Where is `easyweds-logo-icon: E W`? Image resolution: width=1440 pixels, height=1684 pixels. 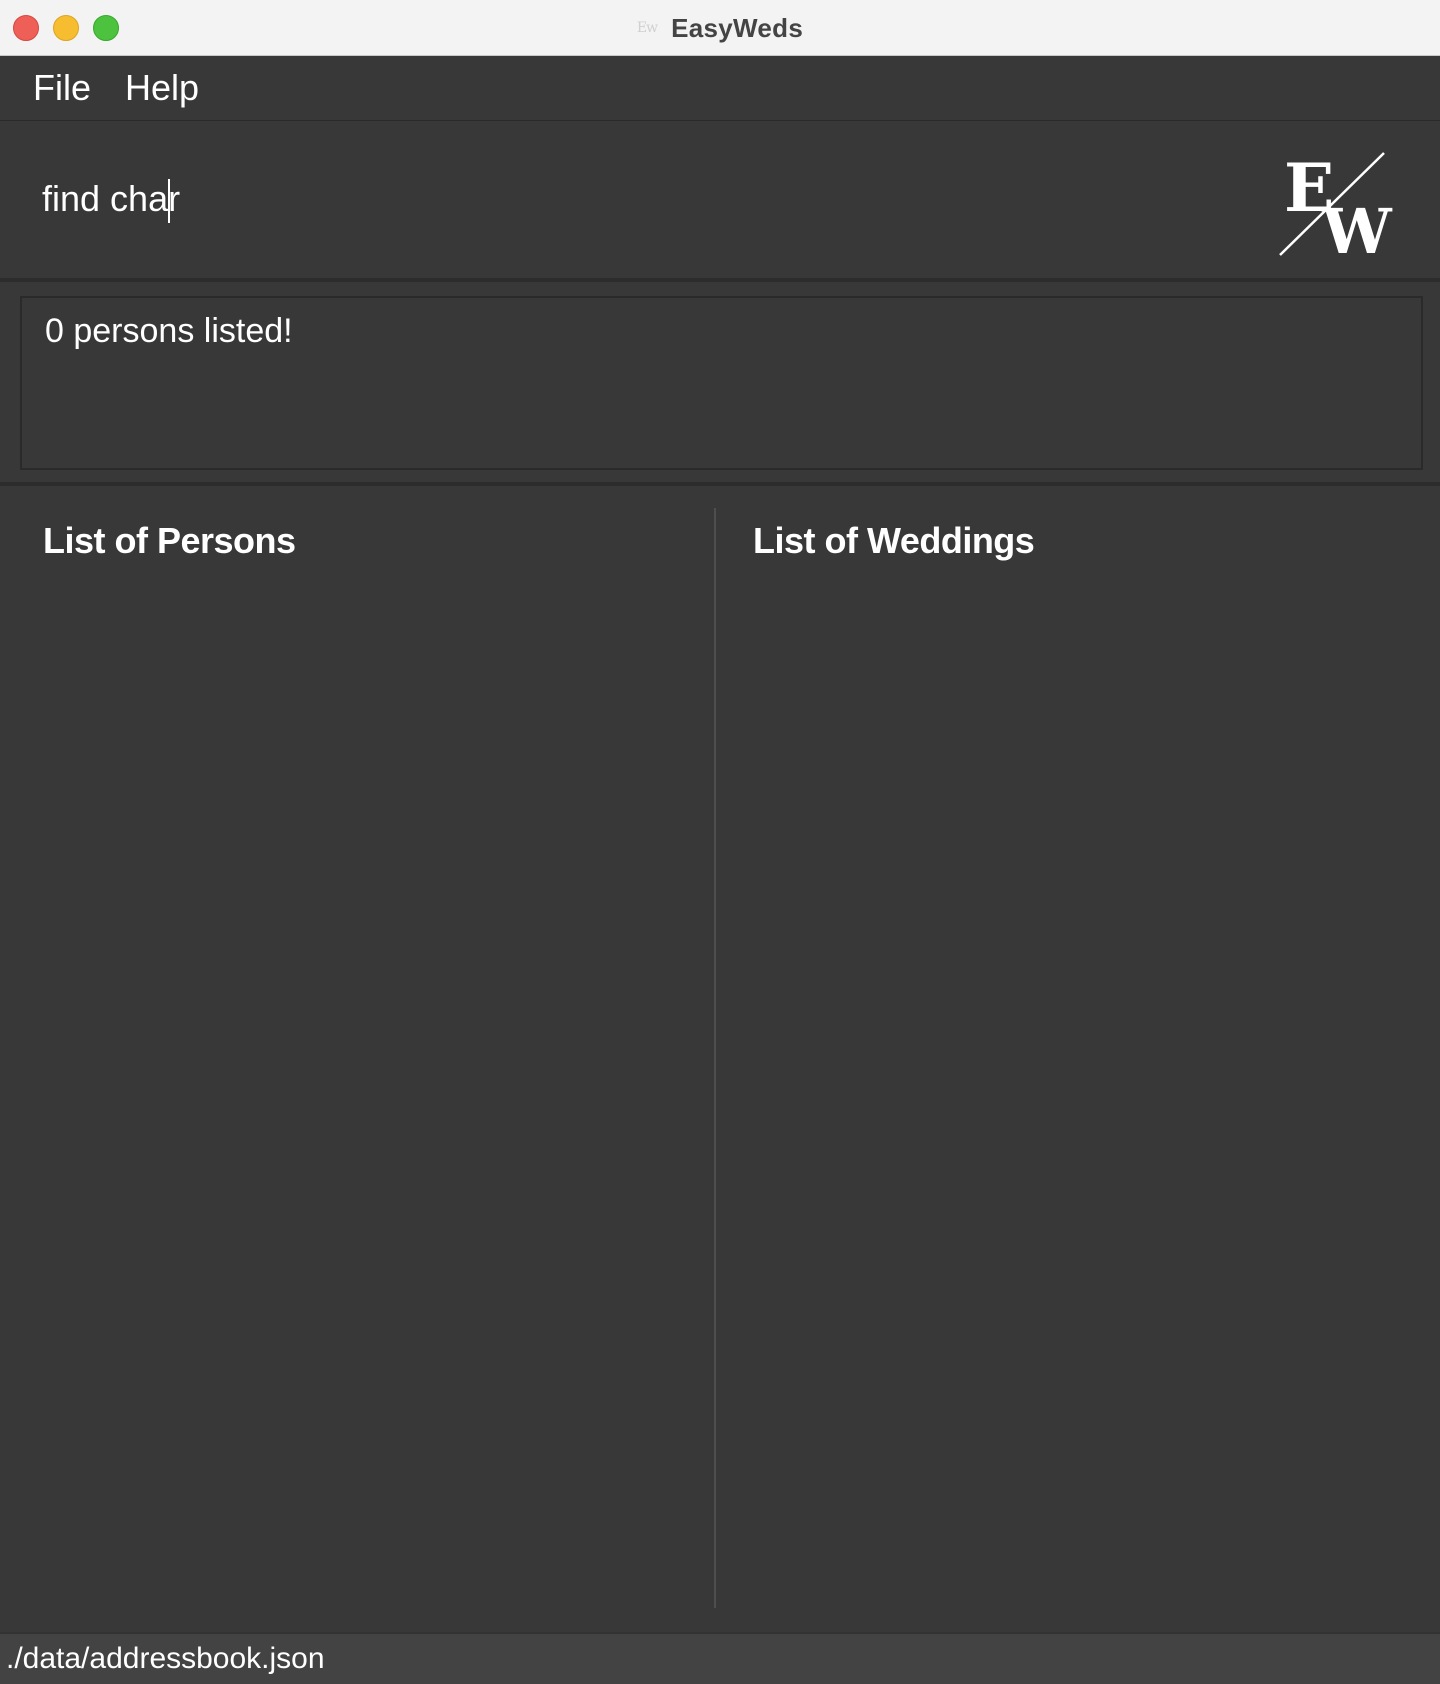
easyweds-logo-icon: E W is located at coordinates (1336, 204).